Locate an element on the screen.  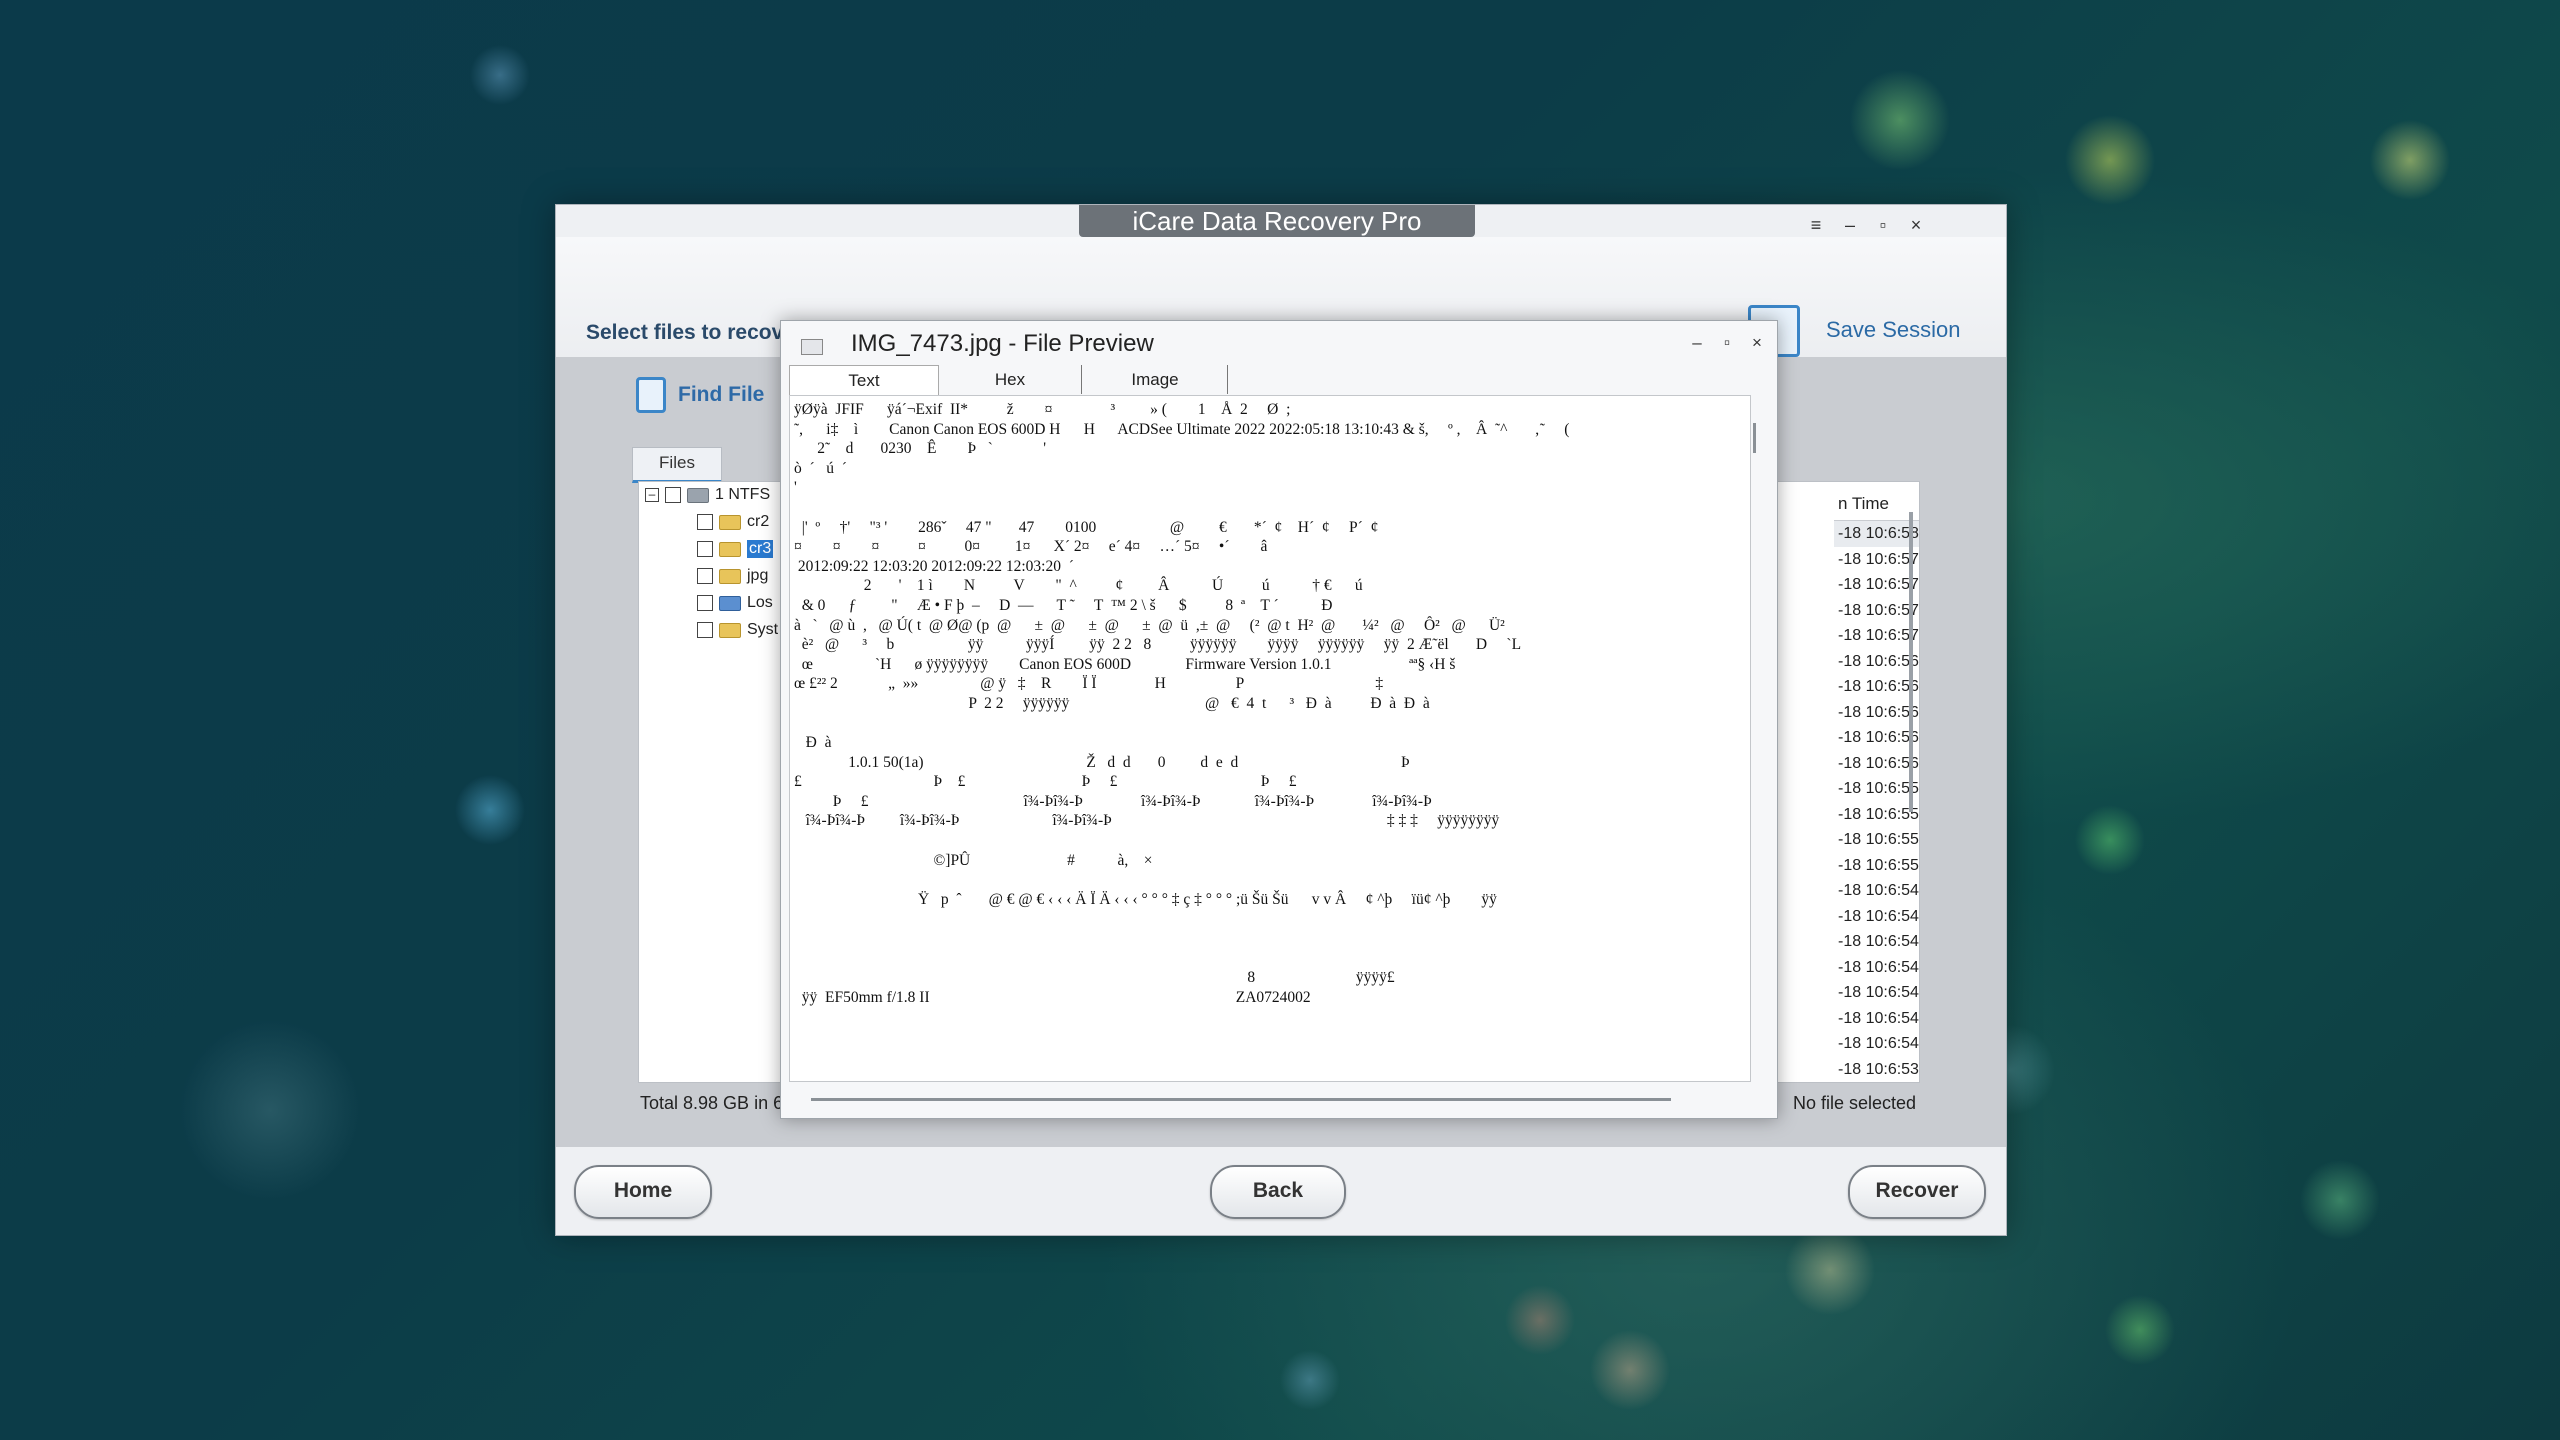
tree-item: jpg is located at coordinates (732, 576).